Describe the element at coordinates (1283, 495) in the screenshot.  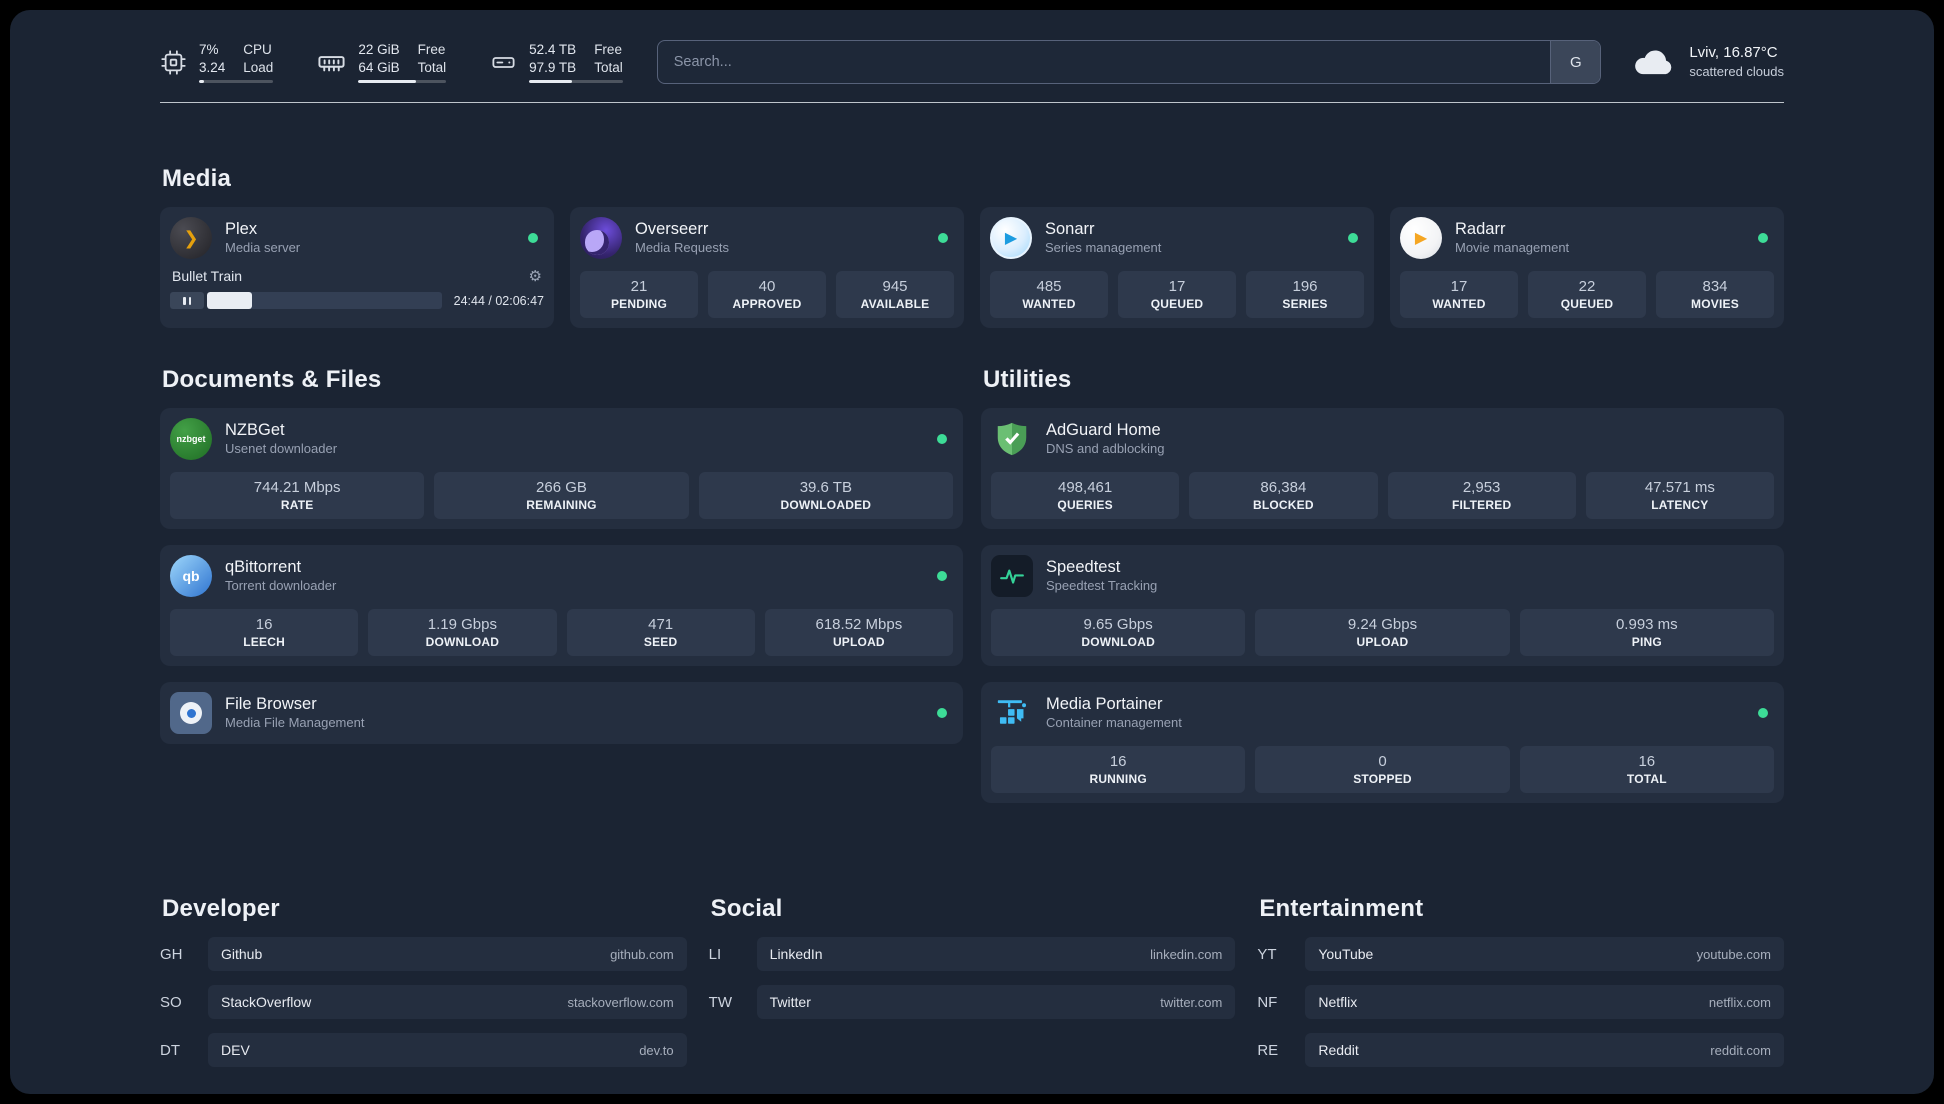
I see `stat-tile: 86,384 BLOCKED` at that location.